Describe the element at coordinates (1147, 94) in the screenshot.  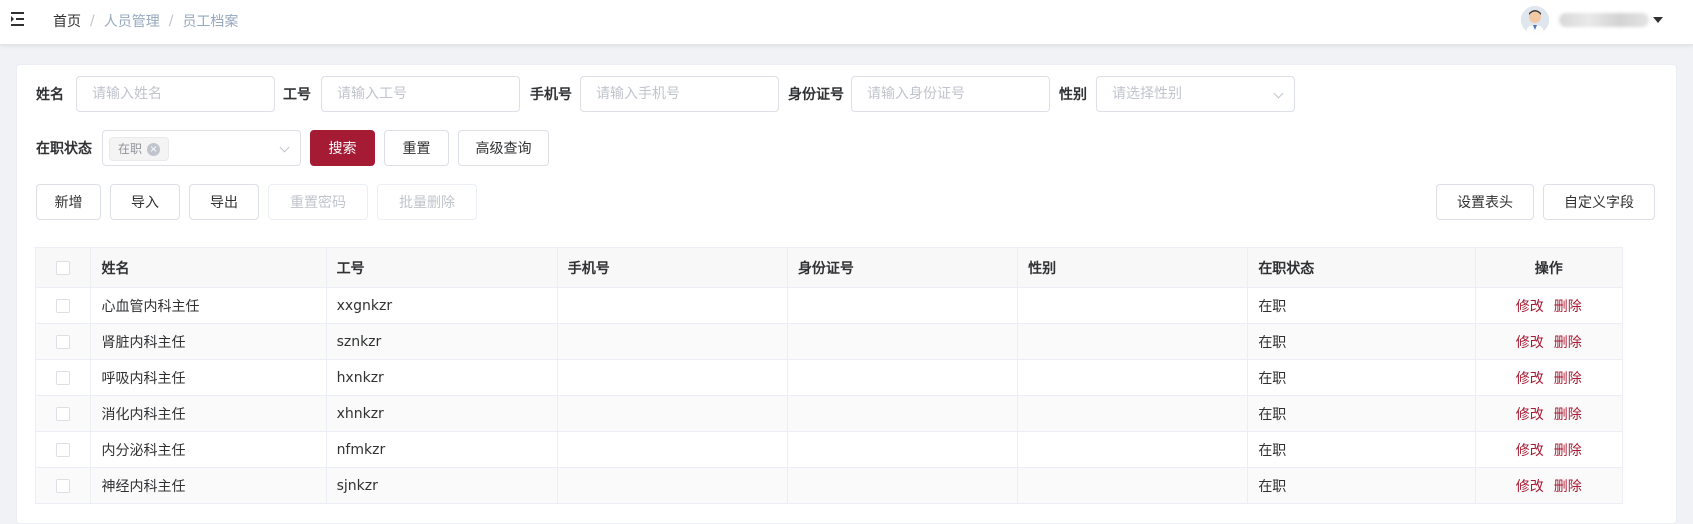
I see `gender-select-placeholder: 请选择性别` at that location.